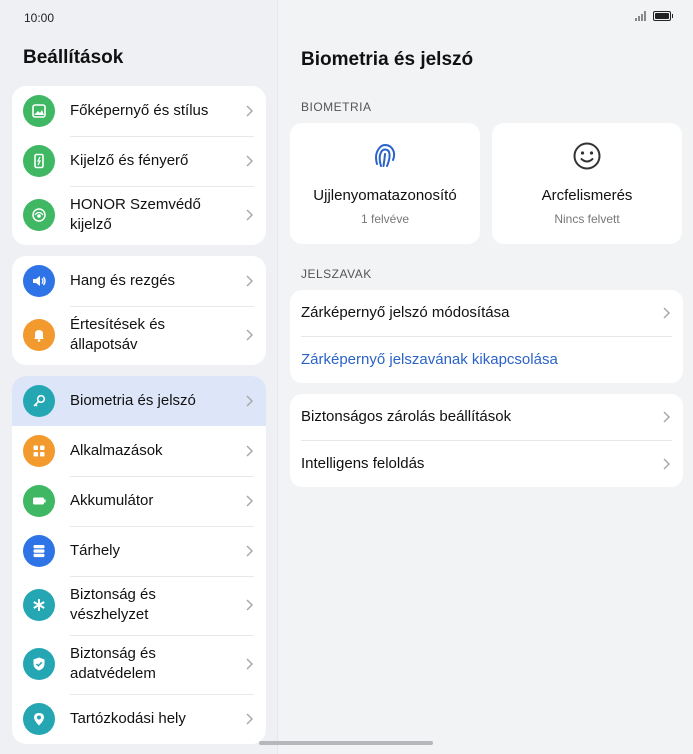  What do you see at coordinates (39, 401) in the screenshot?
I see `key-icon` at bounding box center [39, 401].